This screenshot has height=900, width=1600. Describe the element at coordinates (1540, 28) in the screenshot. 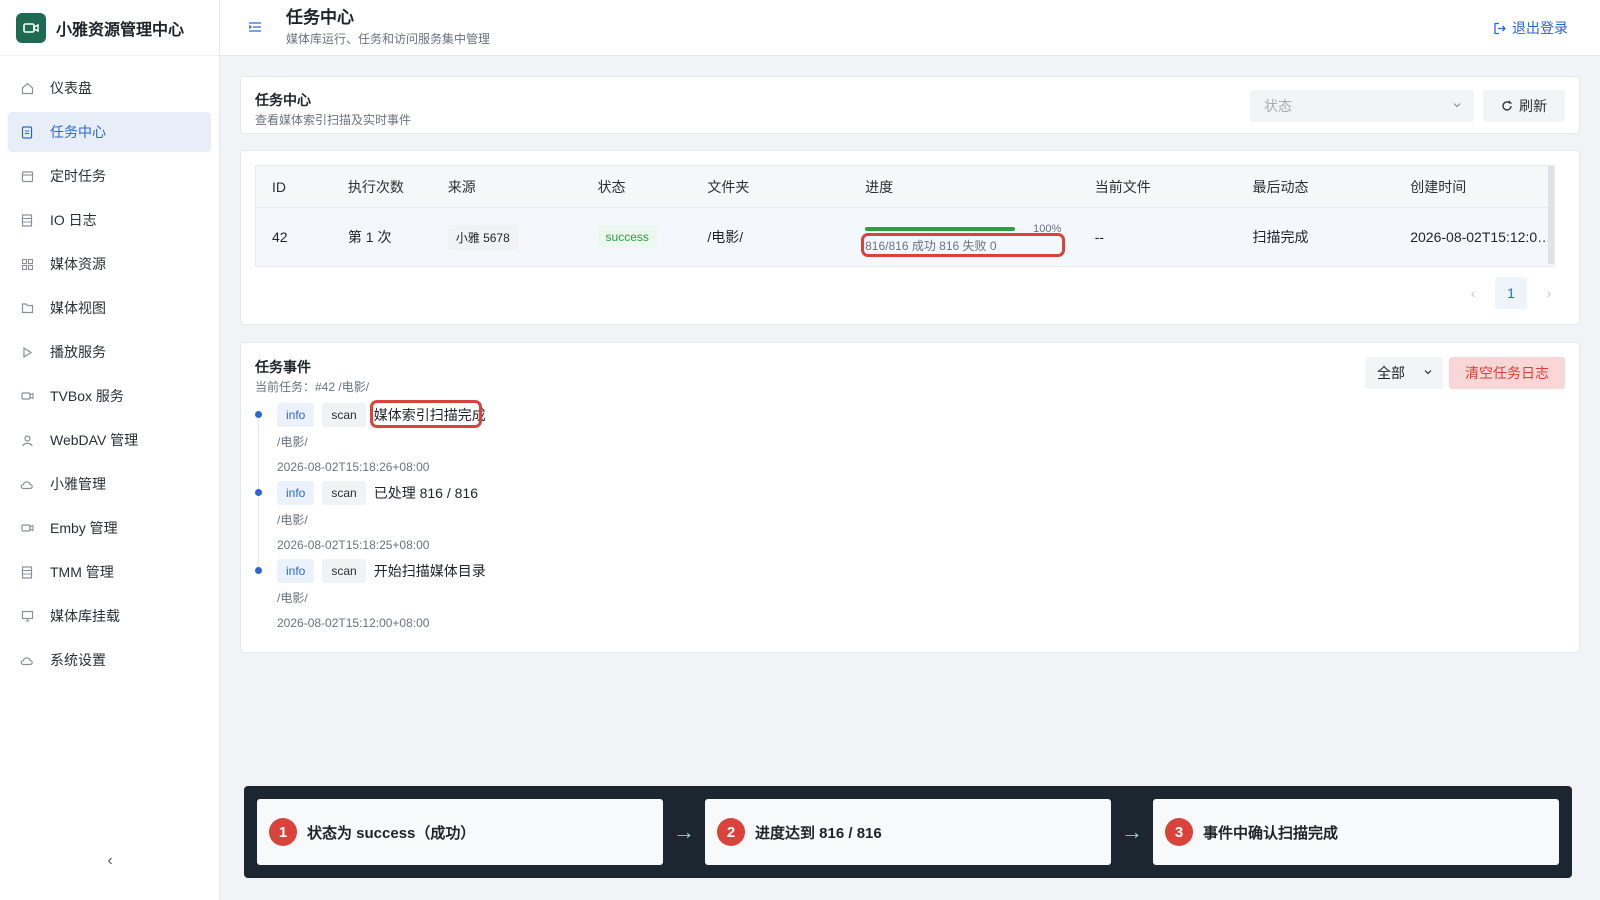

I see `logout-label: 退出登录` at that location.